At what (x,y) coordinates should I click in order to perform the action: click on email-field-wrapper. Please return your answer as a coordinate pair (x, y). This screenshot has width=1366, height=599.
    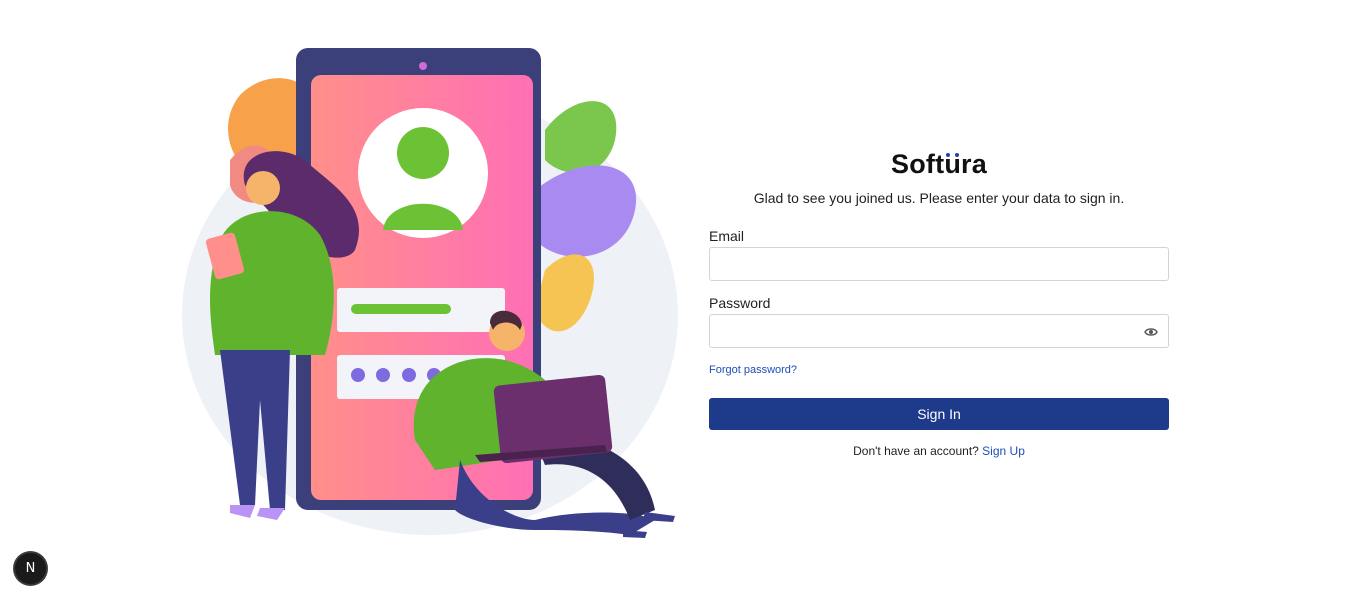
    Looking at the image, I should click on (939, 264).